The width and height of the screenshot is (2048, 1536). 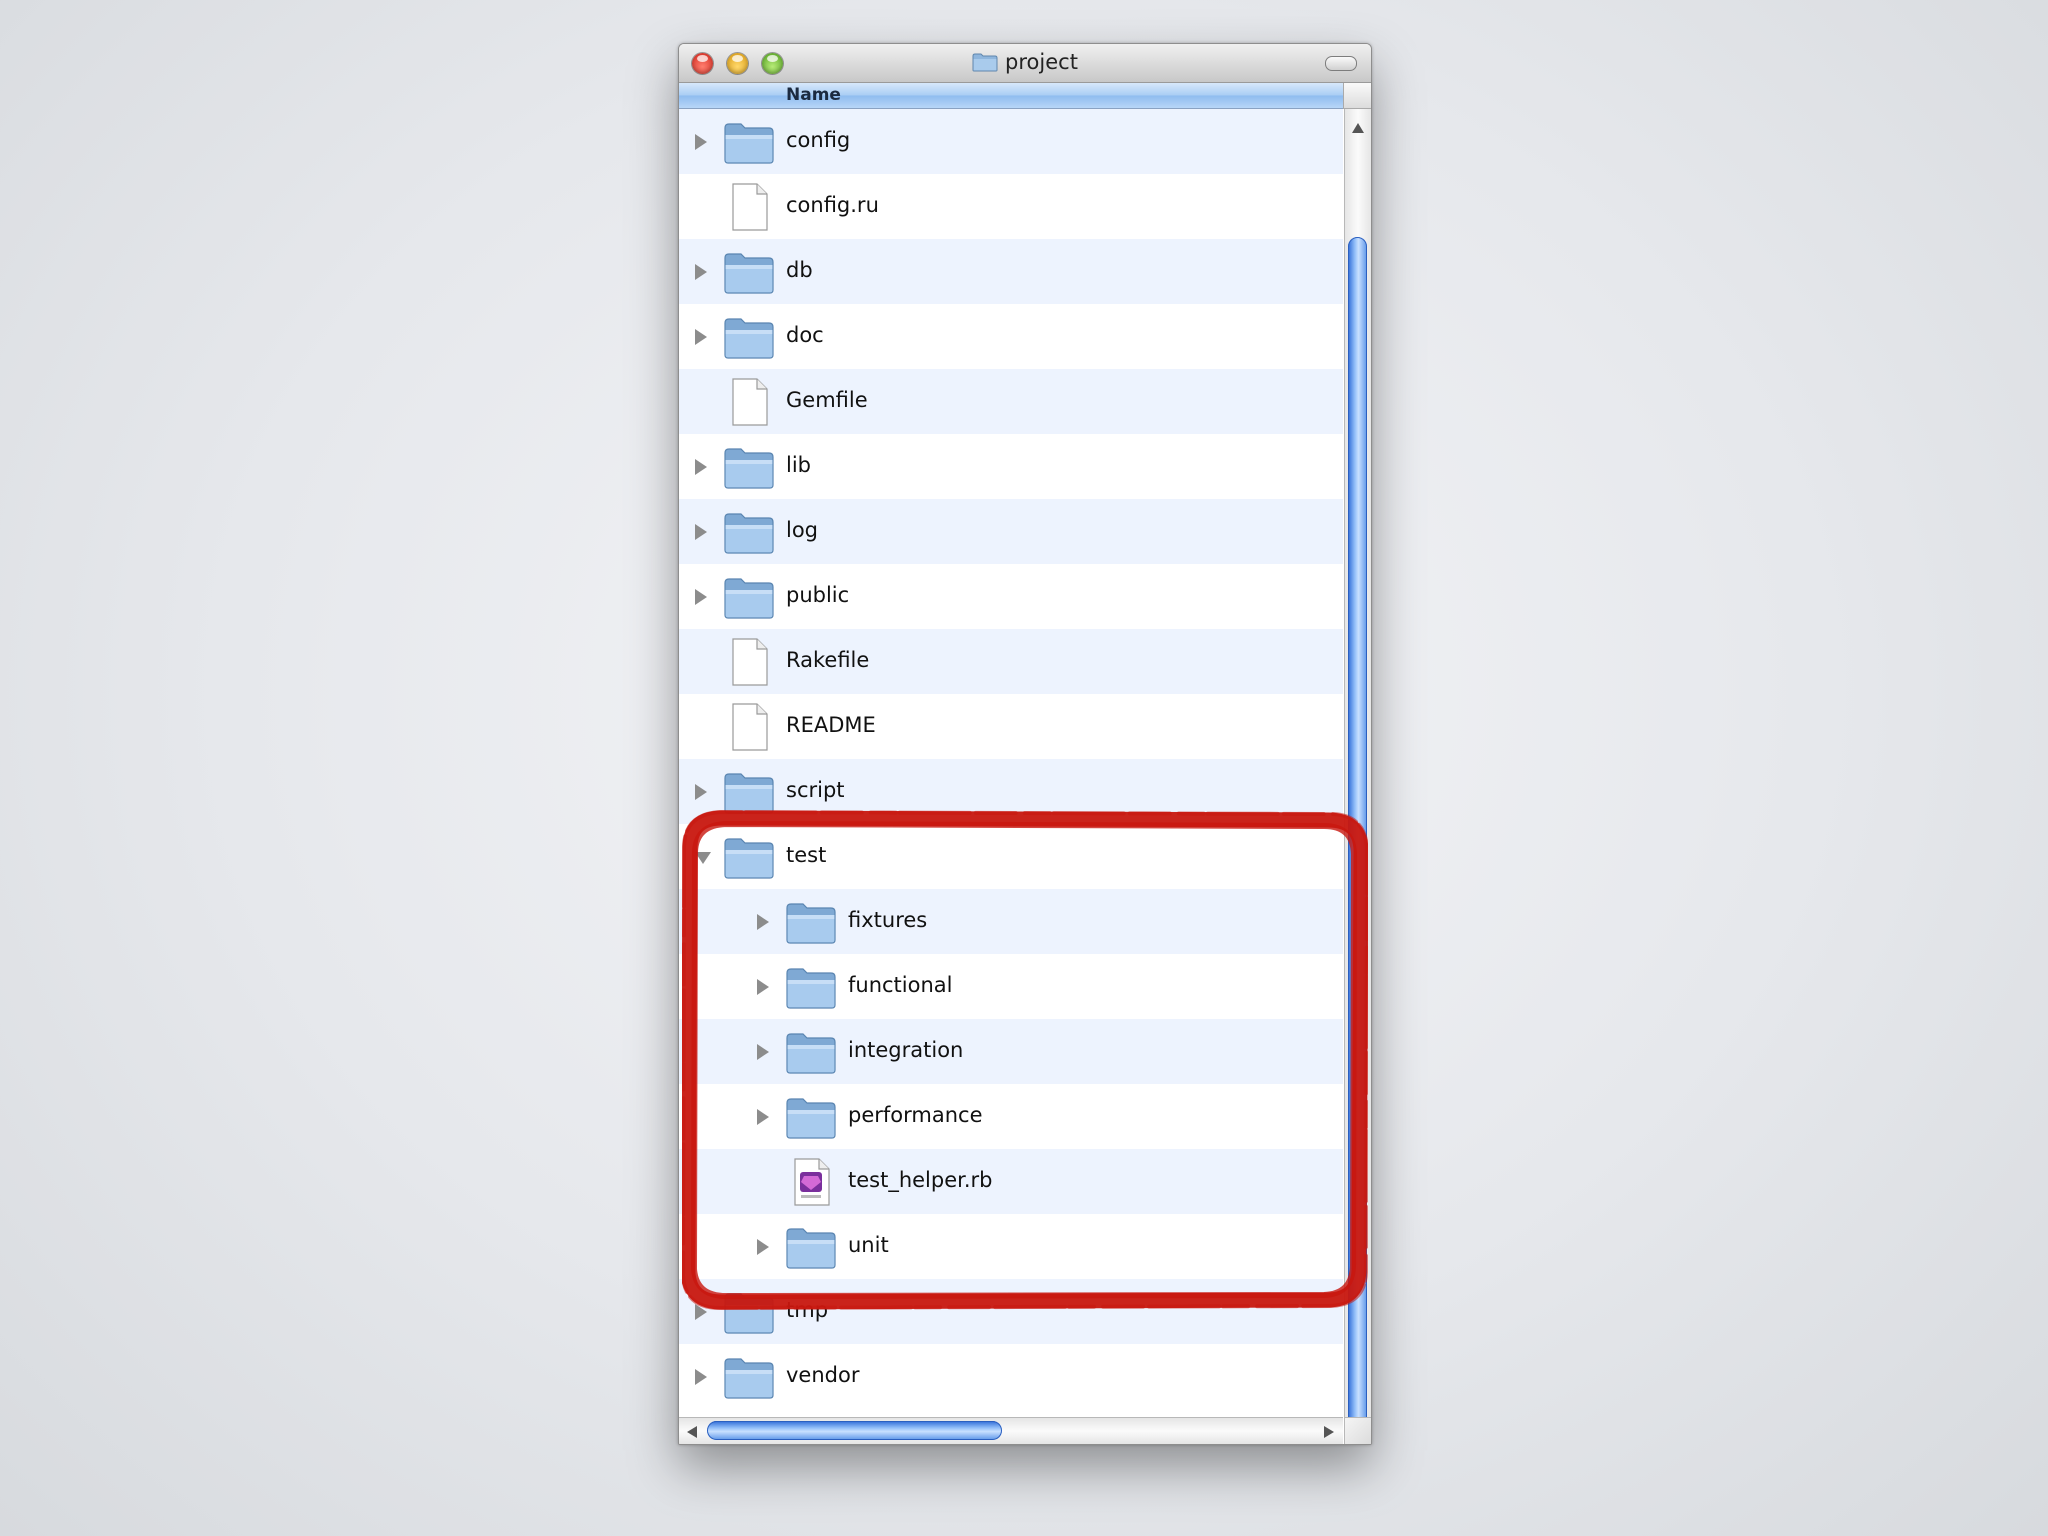 What do you see at coordinates (854, 1430) in the screenshot?
I see `horizontal-scroll-thumb` at bounding box center [854, 1430].